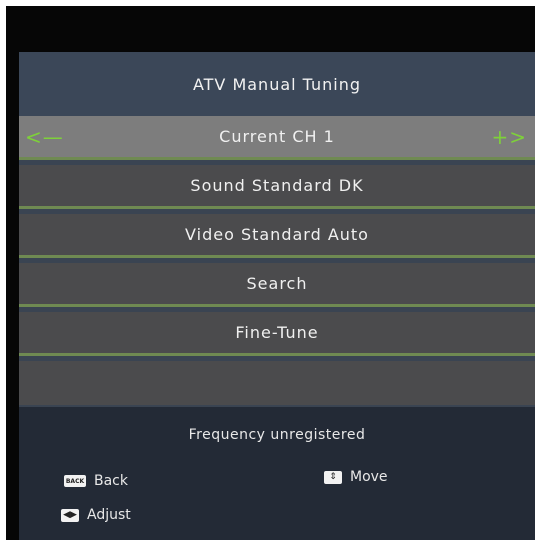 The width and height of the screenshot is (542, 545). I want to click on hint-label: Move, so click(369, 477).